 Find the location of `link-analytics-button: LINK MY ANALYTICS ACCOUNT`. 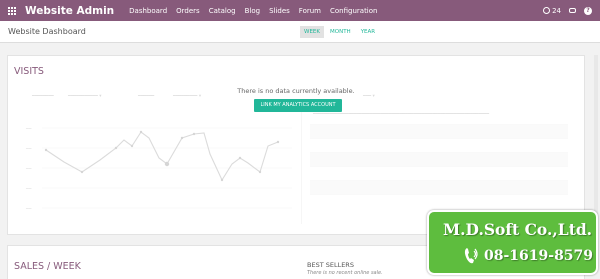

link-analytics-button: LINK MY ANALYTICS ACCOUNT is located at coordinates (298, 105).